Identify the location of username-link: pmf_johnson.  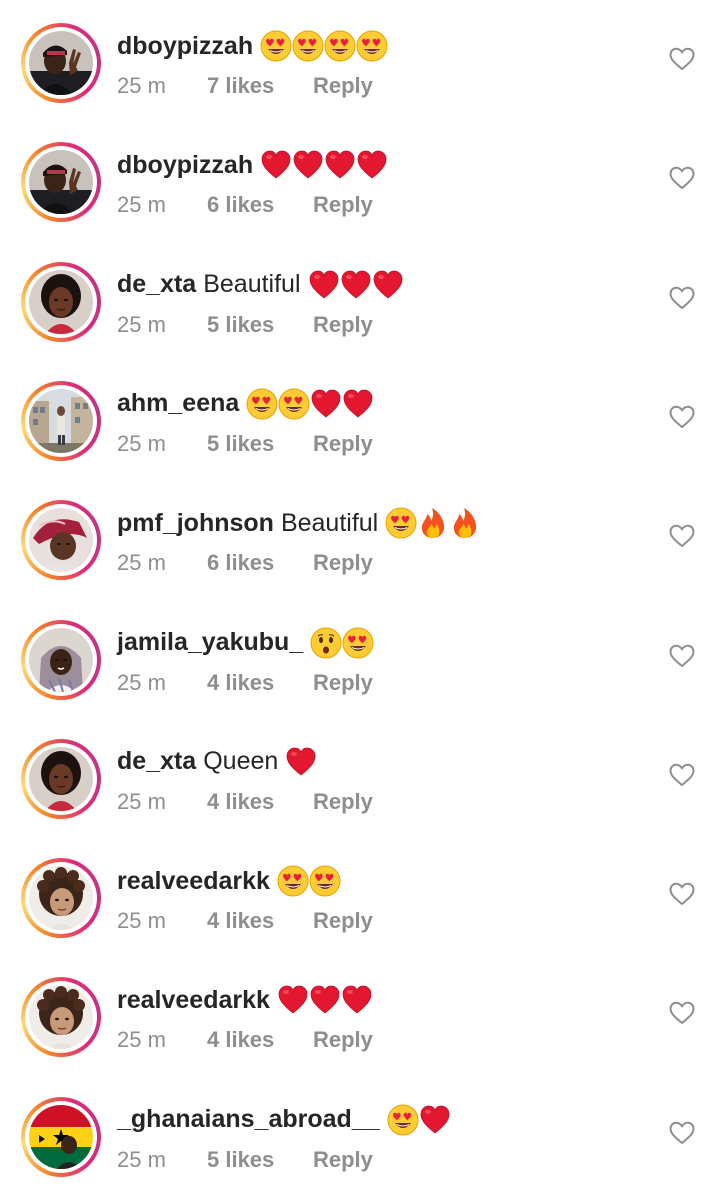
(195, 523).